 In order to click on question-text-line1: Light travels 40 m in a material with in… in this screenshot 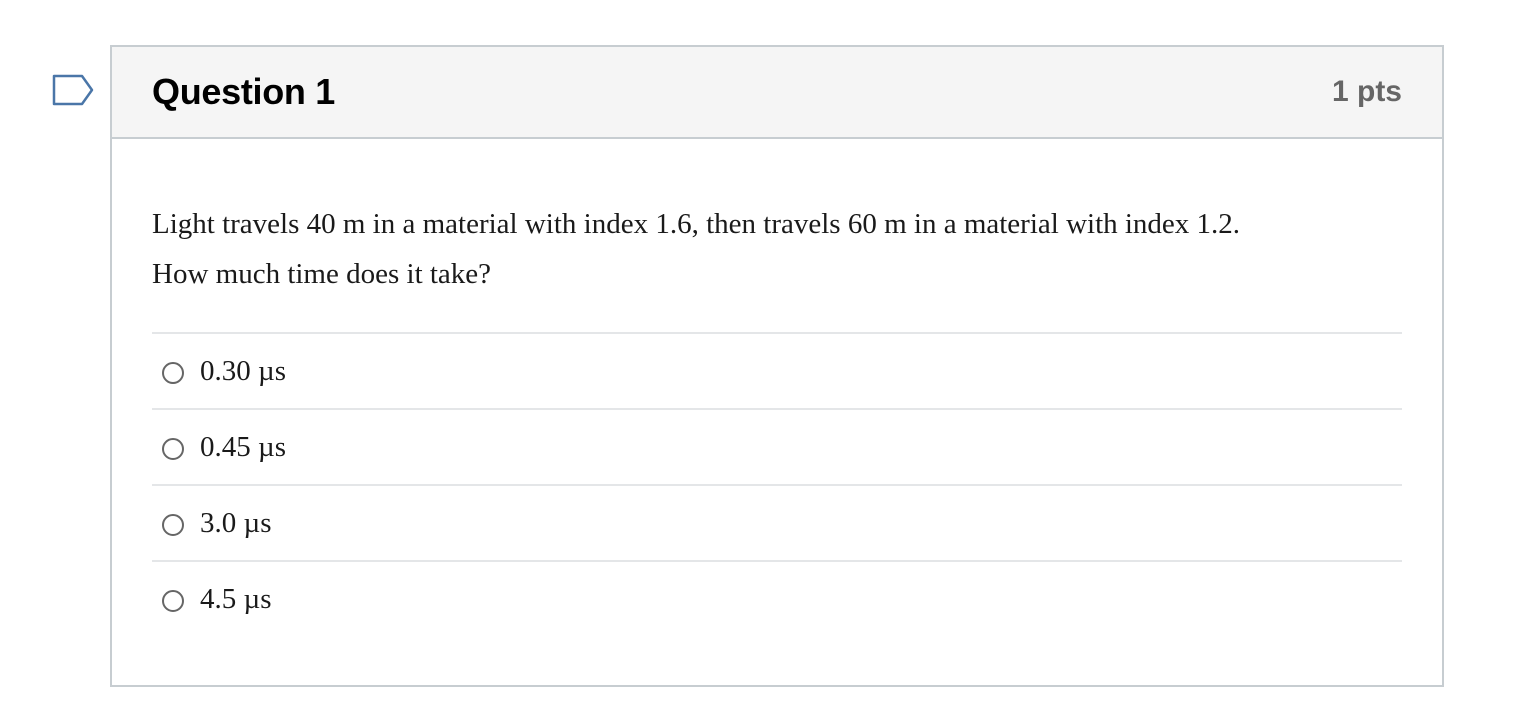, I will do `click(696, 224)`.